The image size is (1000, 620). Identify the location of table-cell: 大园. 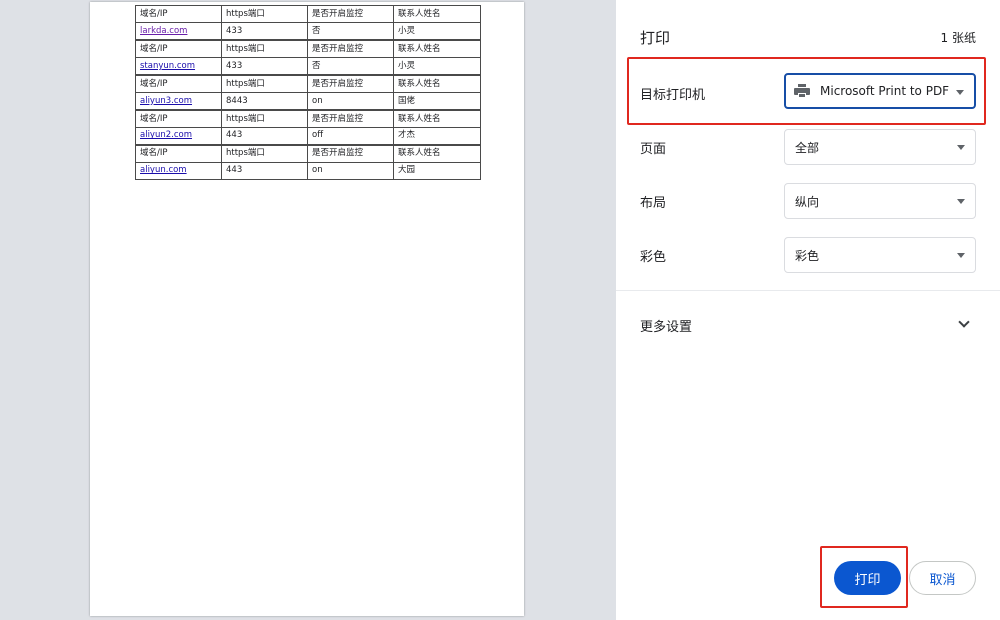
(437, 170).